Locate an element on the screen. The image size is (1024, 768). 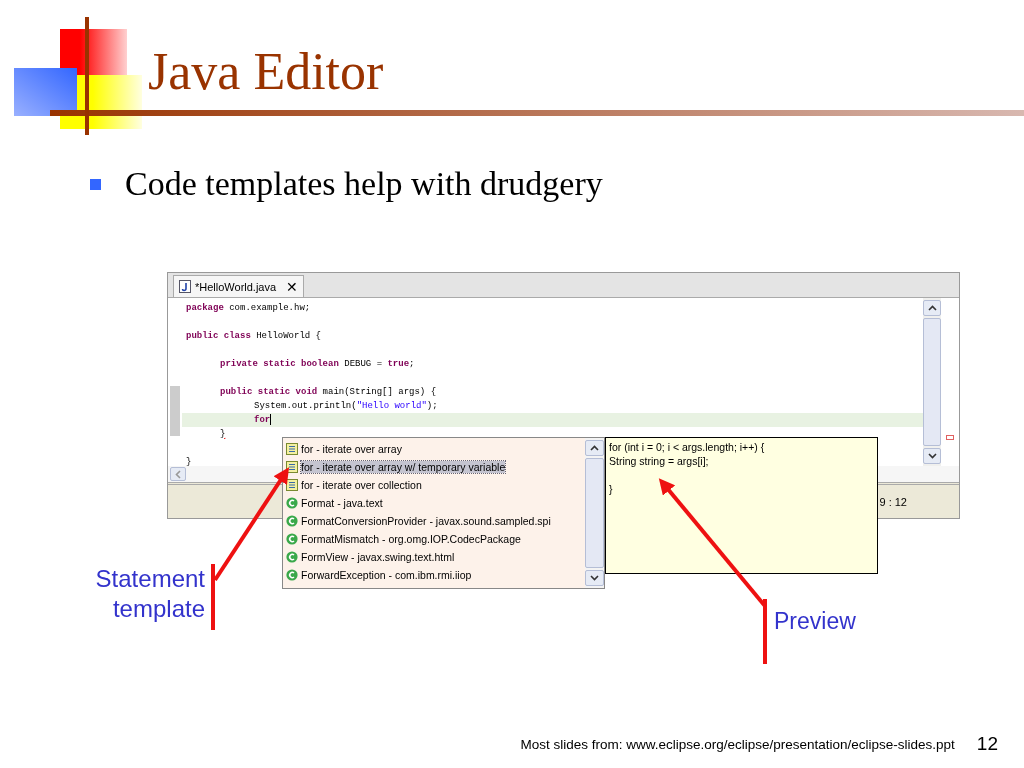
page-number: 12 is located at coordinates (987, 744).